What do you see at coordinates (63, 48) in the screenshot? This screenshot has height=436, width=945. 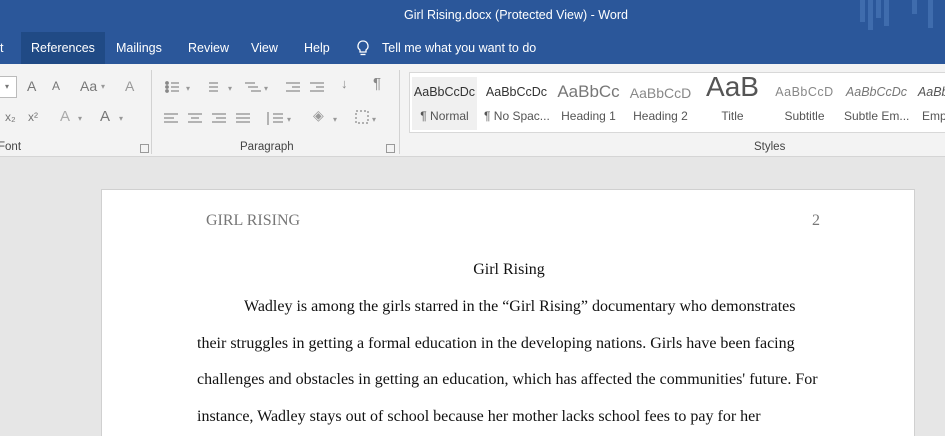 I see `tab-references: References` at bounding box center [63, 48].